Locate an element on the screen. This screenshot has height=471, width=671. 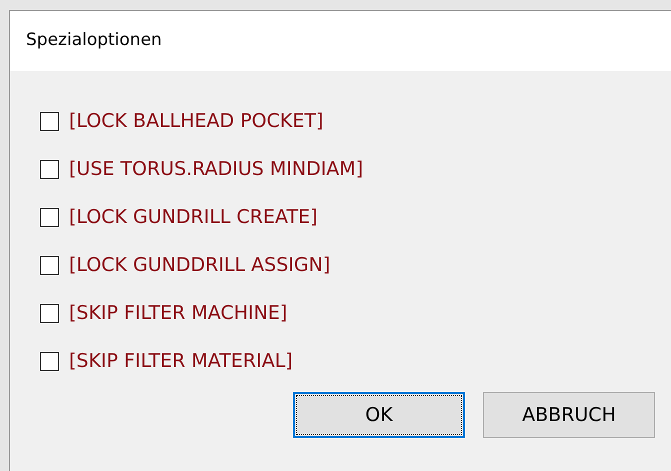
option-label: [LOCK BALLHEAD POCKET] is located at coordinates (196, 121).